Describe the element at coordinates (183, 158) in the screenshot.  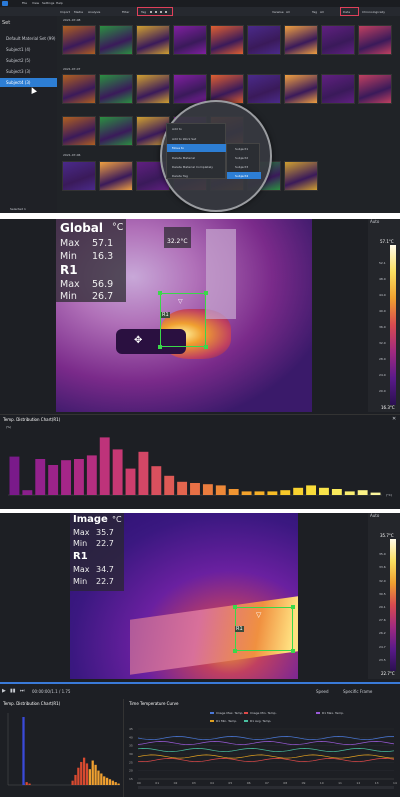
I see `menu-delete-material: Delete Material` at that location.